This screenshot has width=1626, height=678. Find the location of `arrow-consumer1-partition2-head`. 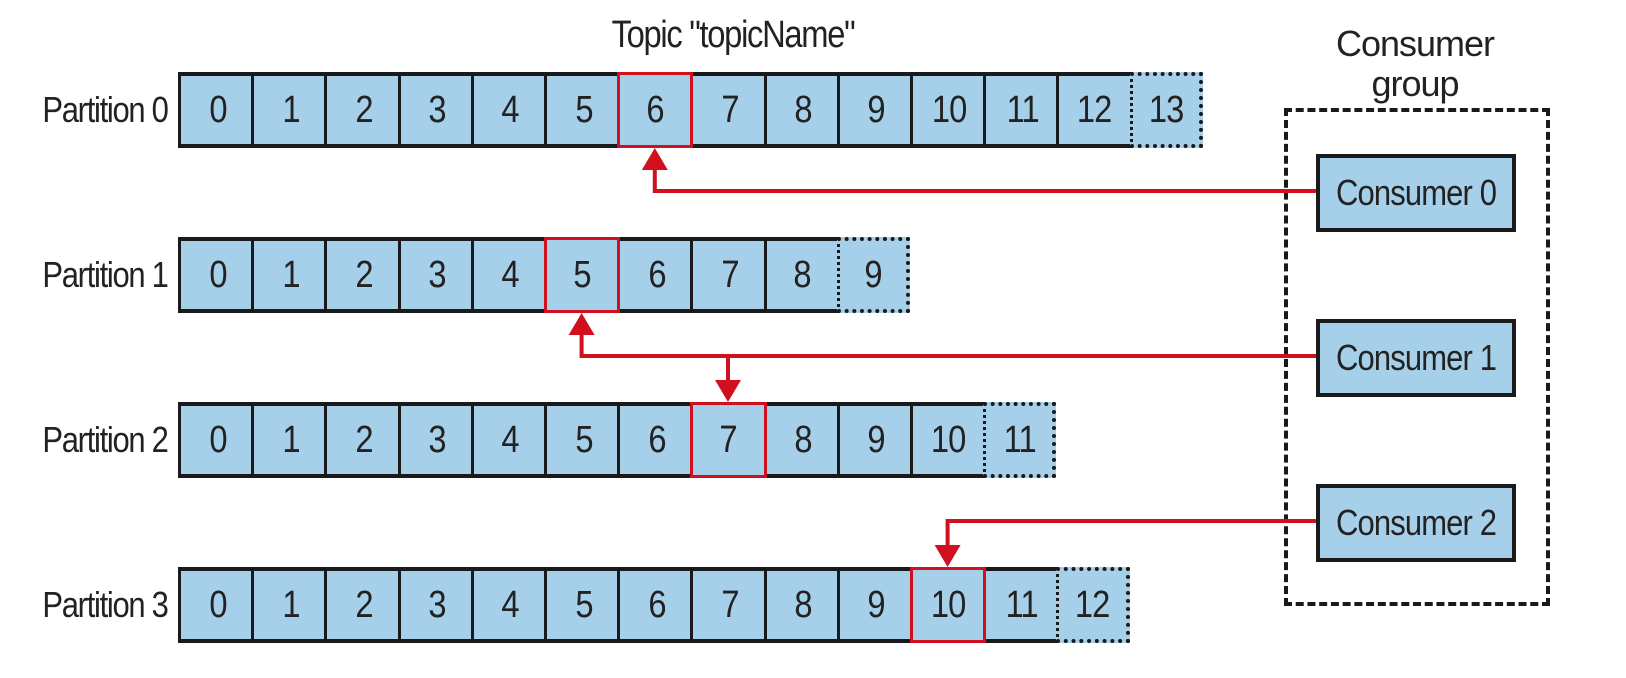

arrow-consumer1-partition2-head is located at coordinates (728, 391).